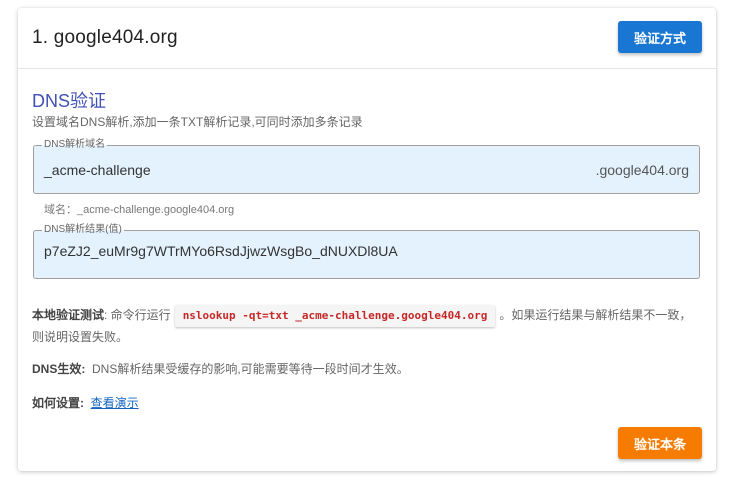 The height and width of the screenshot is (483, 732). Describe the element at coordinates (137, 315) in the screenshot. I see `local-test-prefix: : 命令行运行` at that location.